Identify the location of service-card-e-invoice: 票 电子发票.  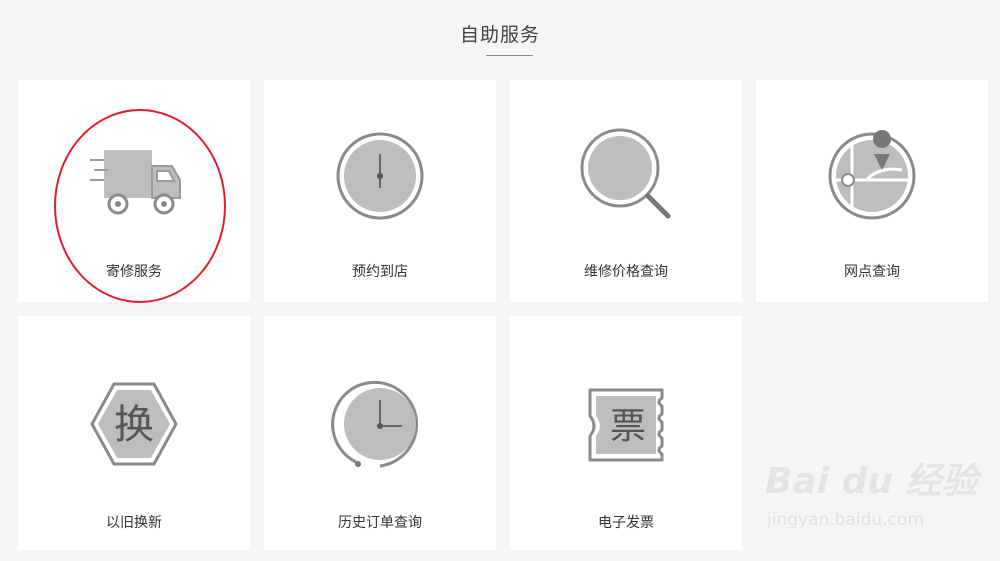
(626, 433).